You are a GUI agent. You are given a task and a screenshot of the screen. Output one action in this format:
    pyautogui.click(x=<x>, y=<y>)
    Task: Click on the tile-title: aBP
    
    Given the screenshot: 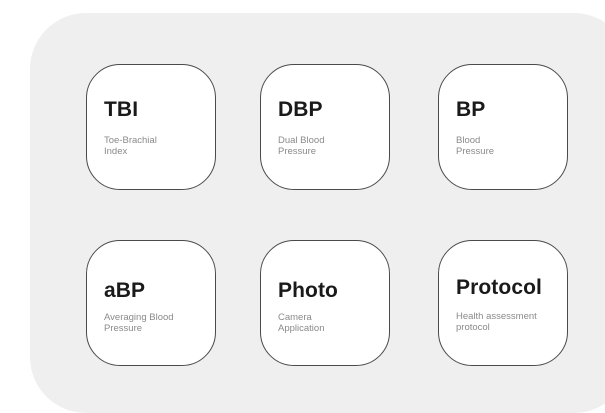 What is the action you would take?
    pyautogui.click(x=125, y=290)
    